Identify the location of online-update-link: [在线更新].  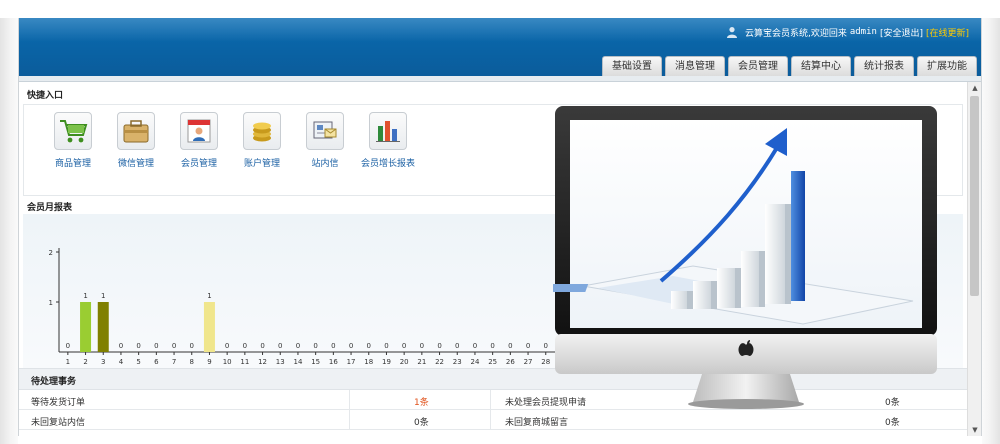
(947, 32).